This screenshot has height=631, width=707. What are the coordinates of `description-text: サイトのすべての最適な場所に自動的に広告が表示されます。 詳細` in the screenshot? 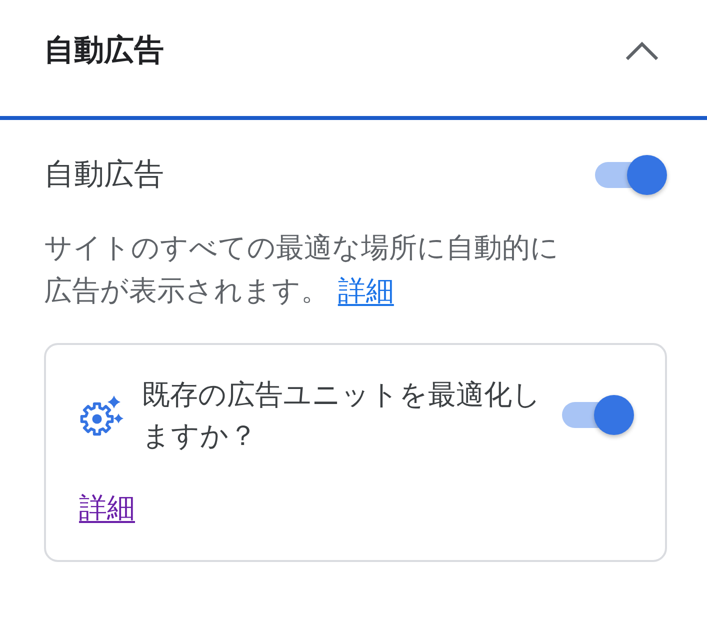 It's located at (302, 269).